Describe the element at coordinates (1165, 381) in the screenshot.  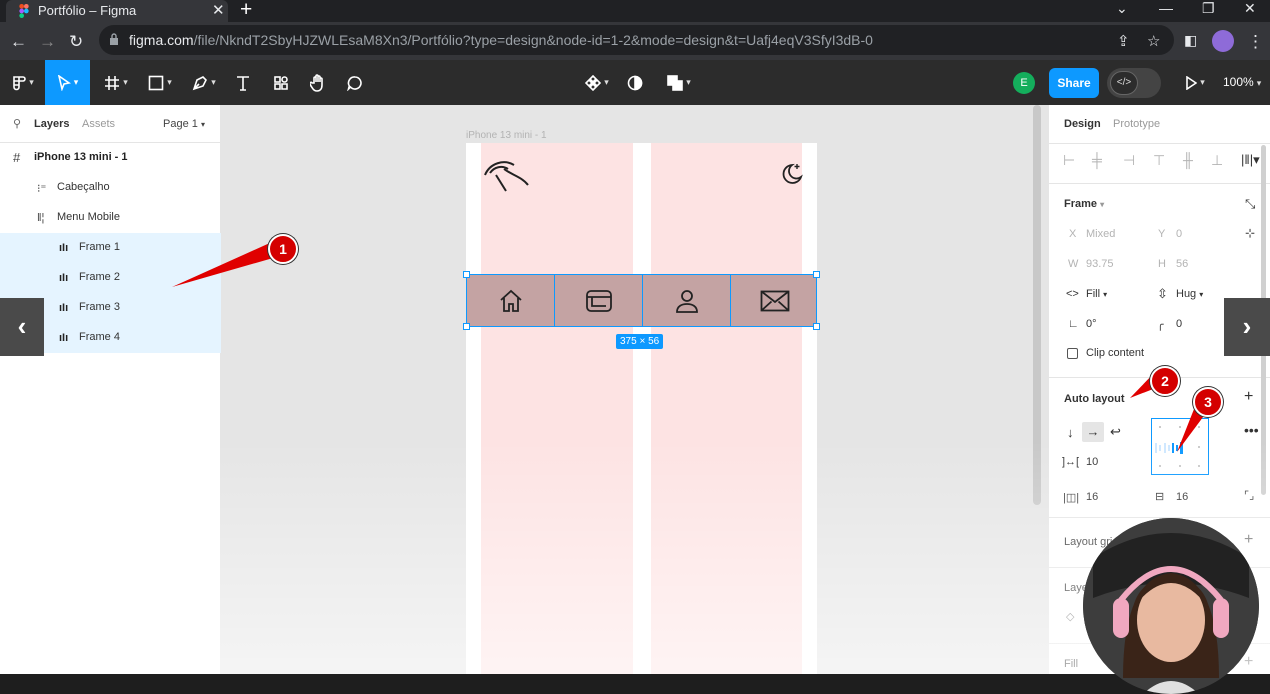
I see `annotation-badge-2: 2` at that location.